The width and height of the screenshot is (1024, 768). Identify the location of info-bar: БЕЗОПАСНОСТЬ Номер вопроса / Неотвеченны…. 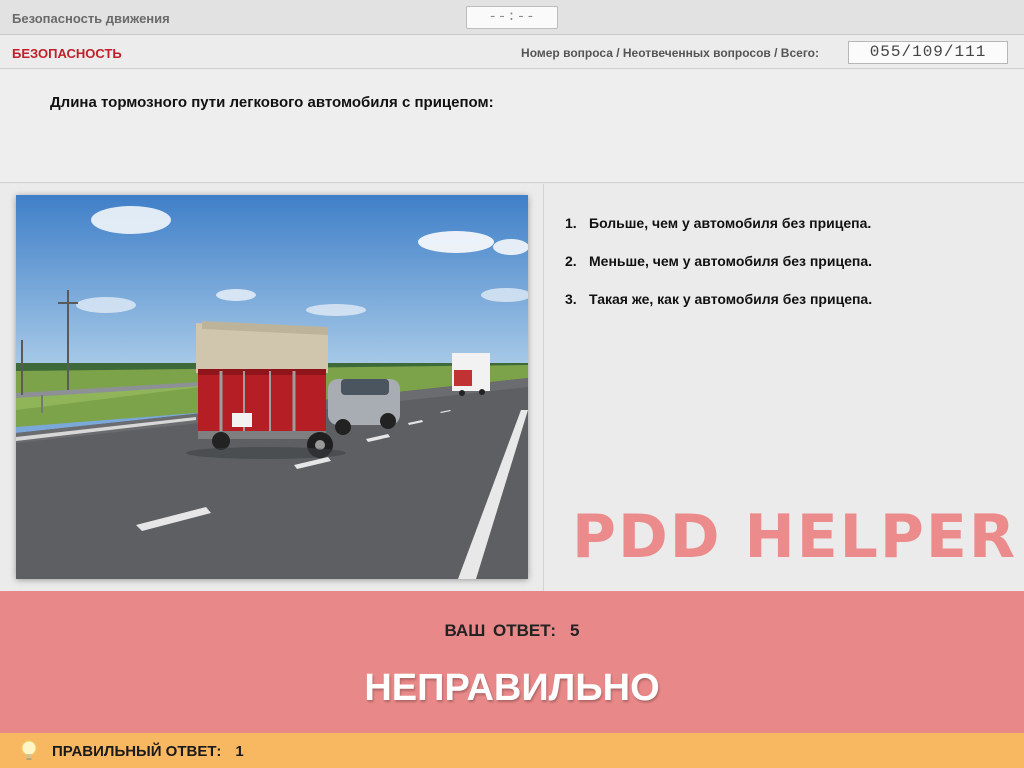
(512, 52).